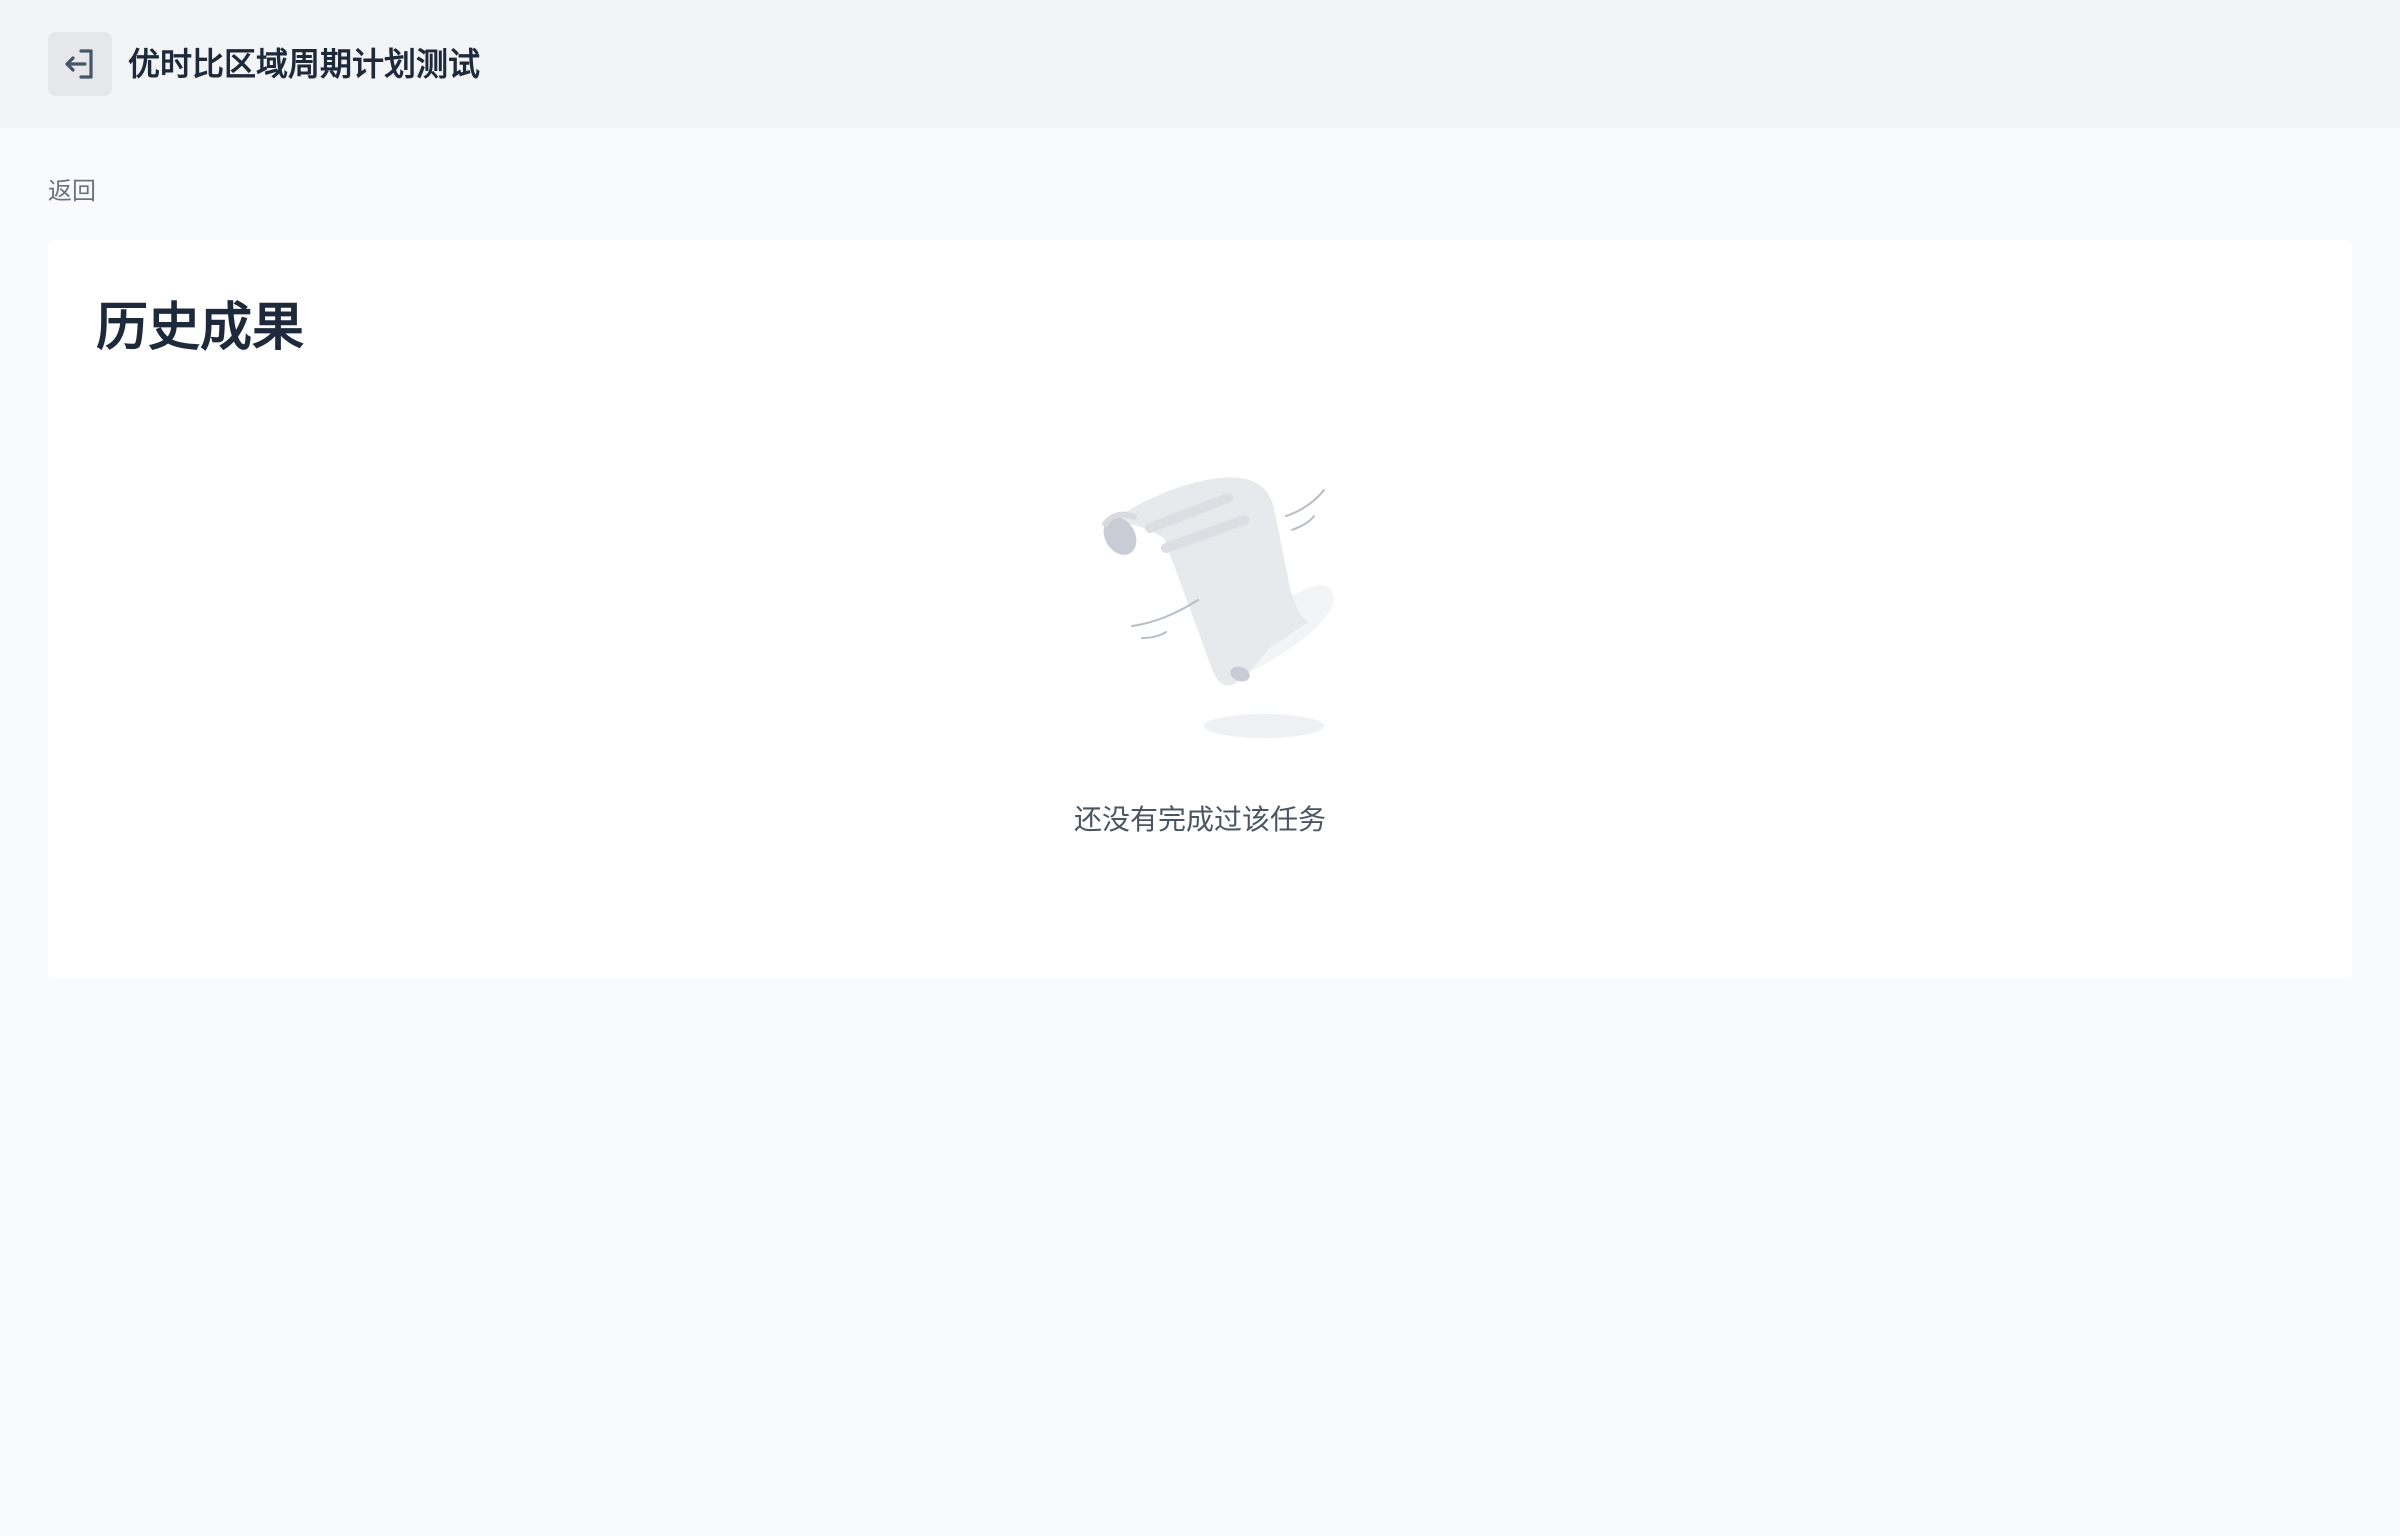  What do you see at coordinates (200, 328) in the screenshot?
I see `history-results-title: 历史成果` at bounding box center [200, 328].